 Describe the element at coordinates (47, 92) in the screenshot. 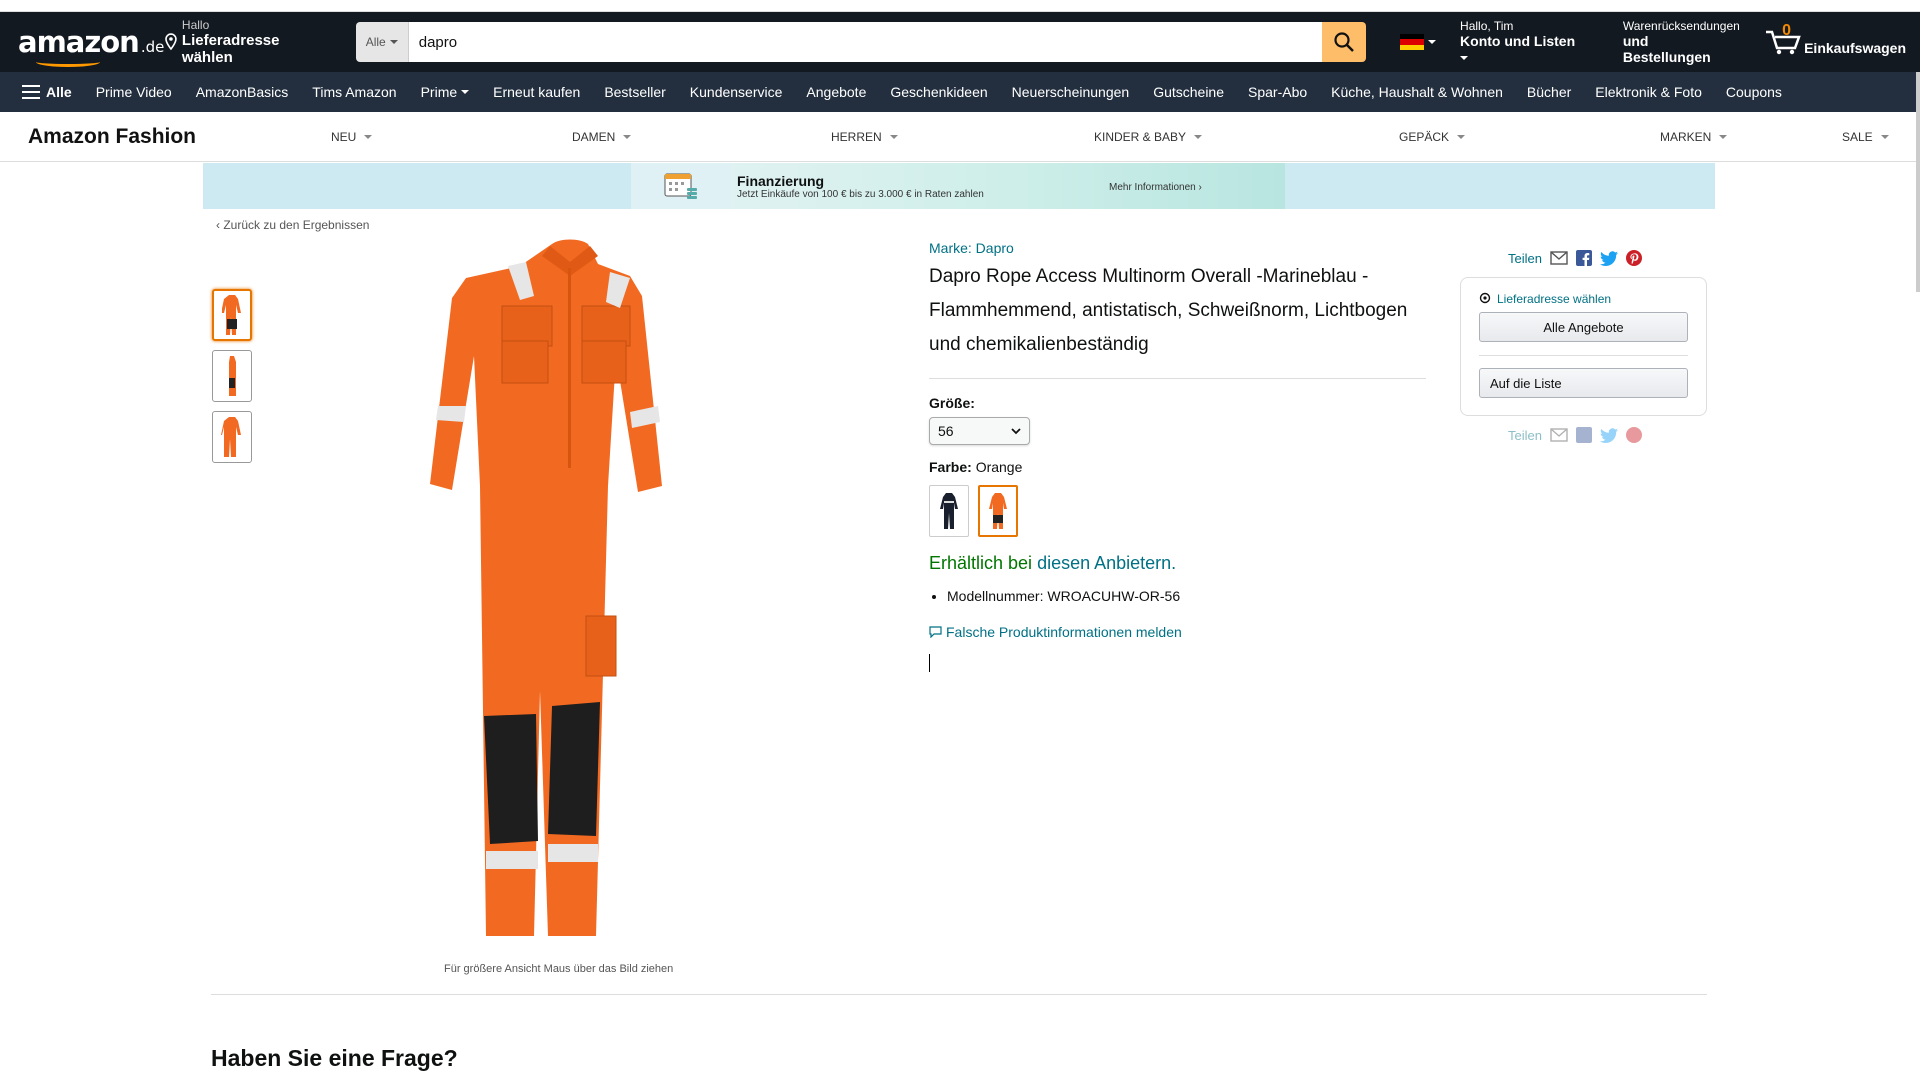

I see `all-menu-button: Alle` at that location.